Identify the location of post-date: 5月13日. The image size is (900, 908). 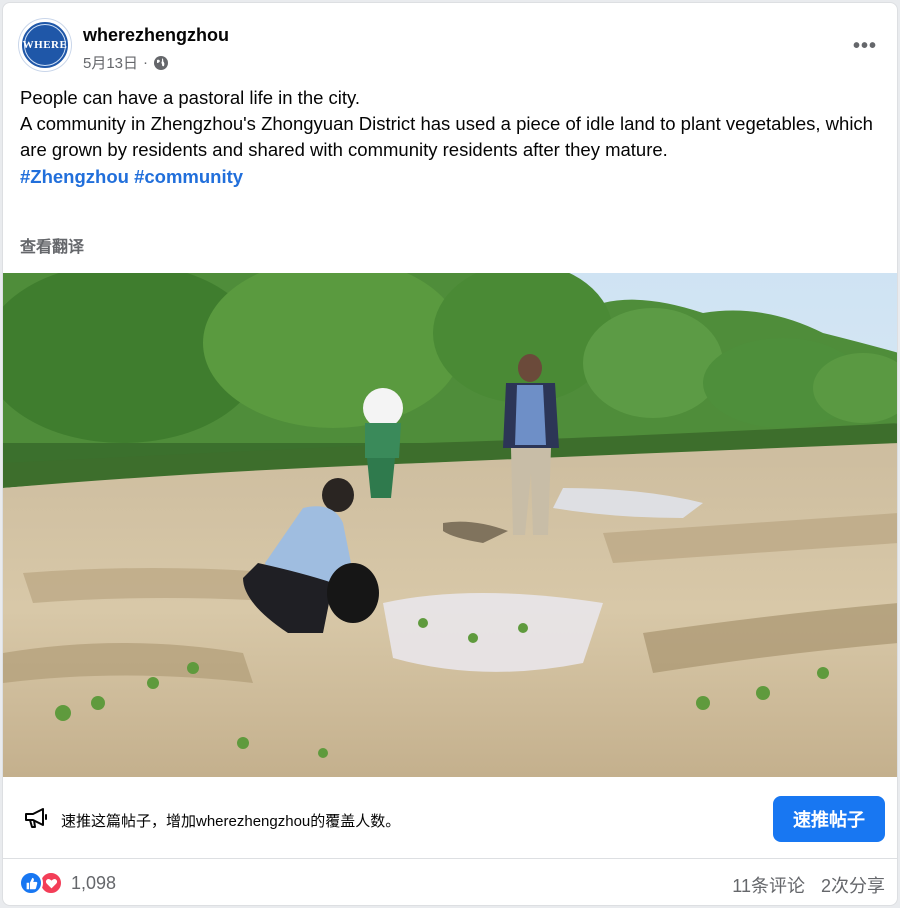
(110, 62).